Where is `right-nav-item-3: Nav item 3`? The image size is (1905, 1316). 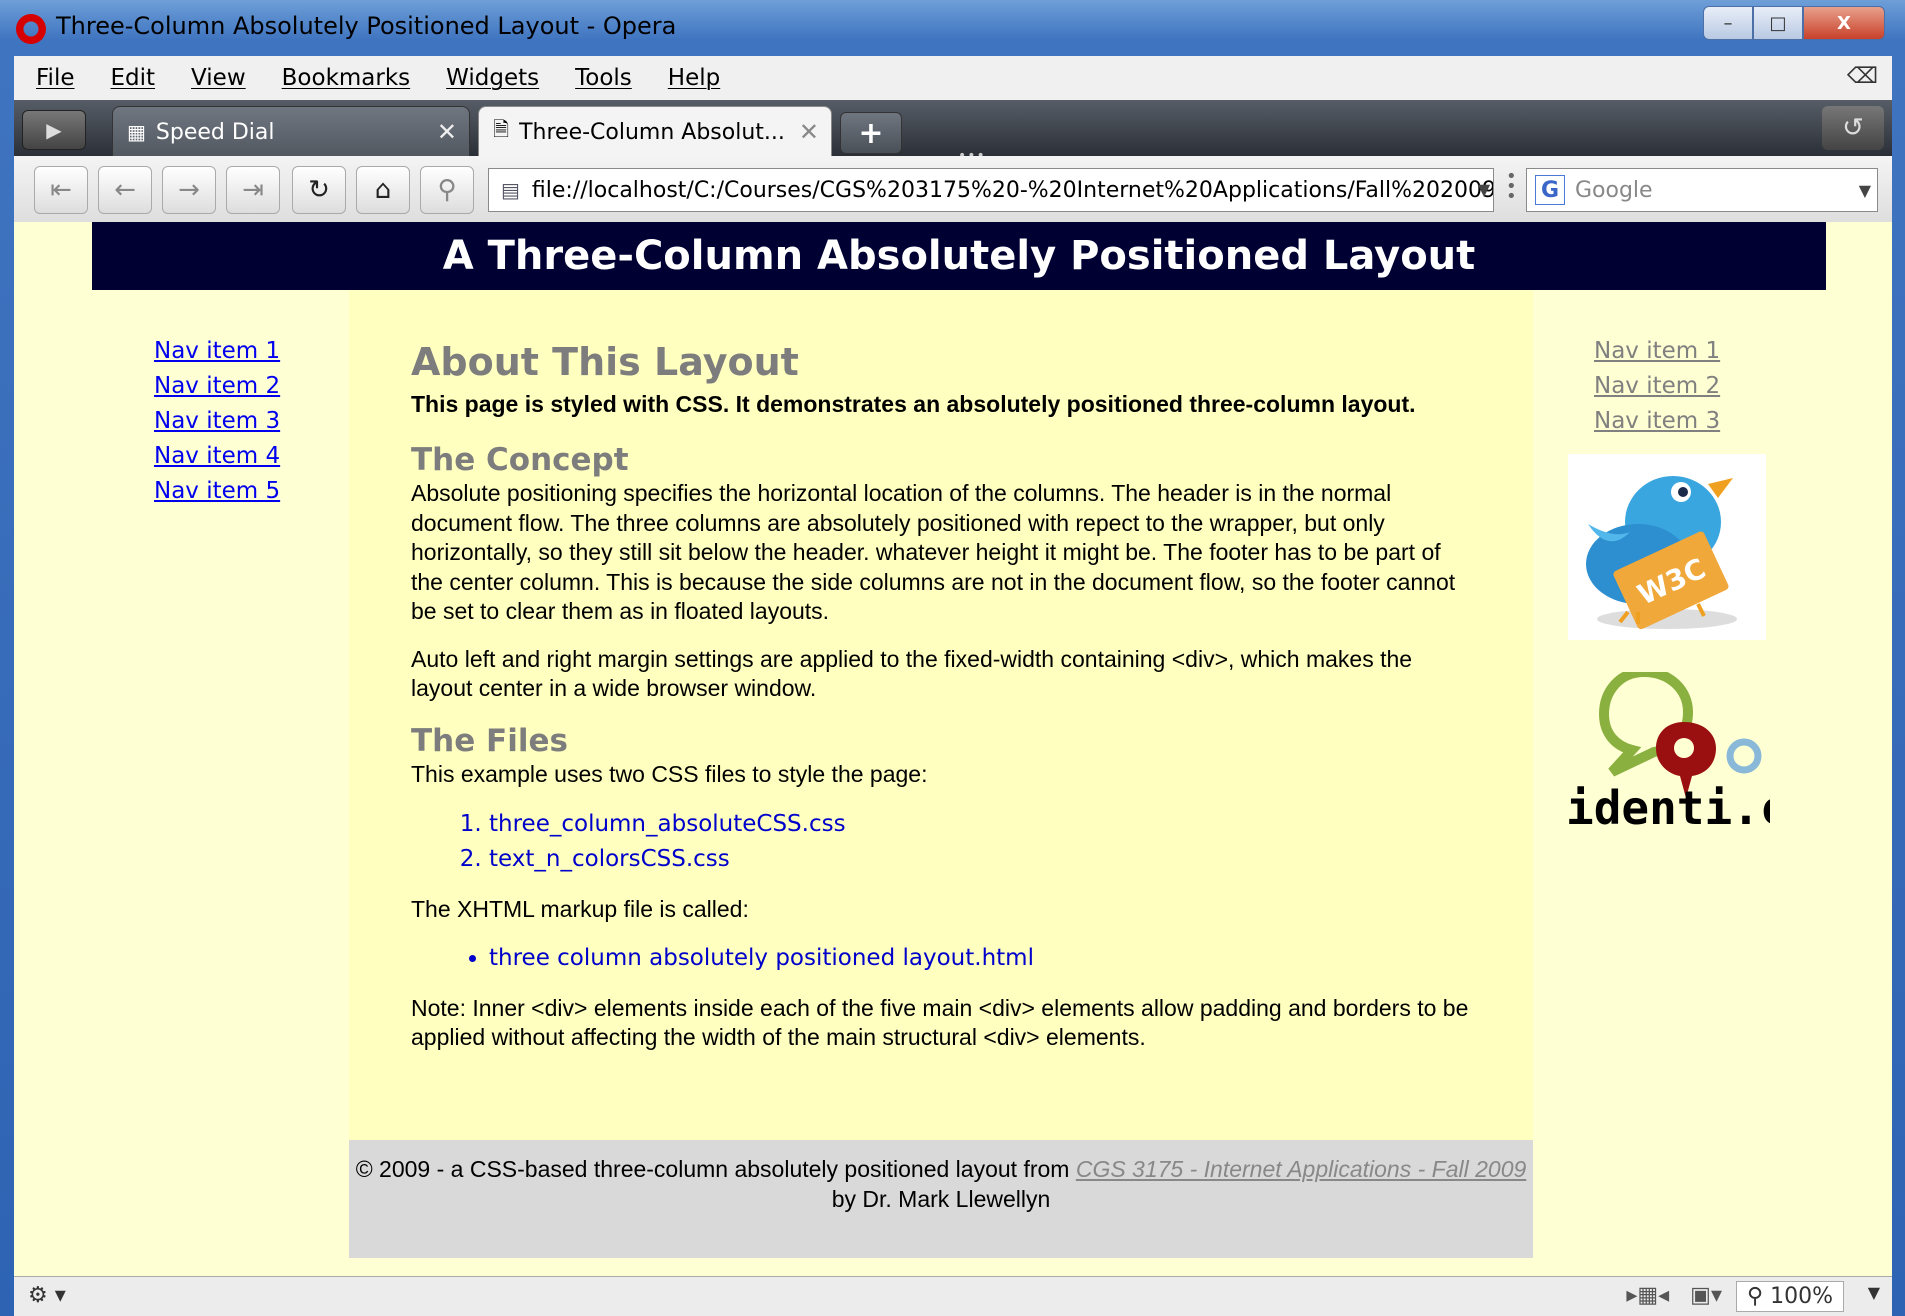
right-nav-item-3: Nav item 3 is located at coordinates (1657, 421).